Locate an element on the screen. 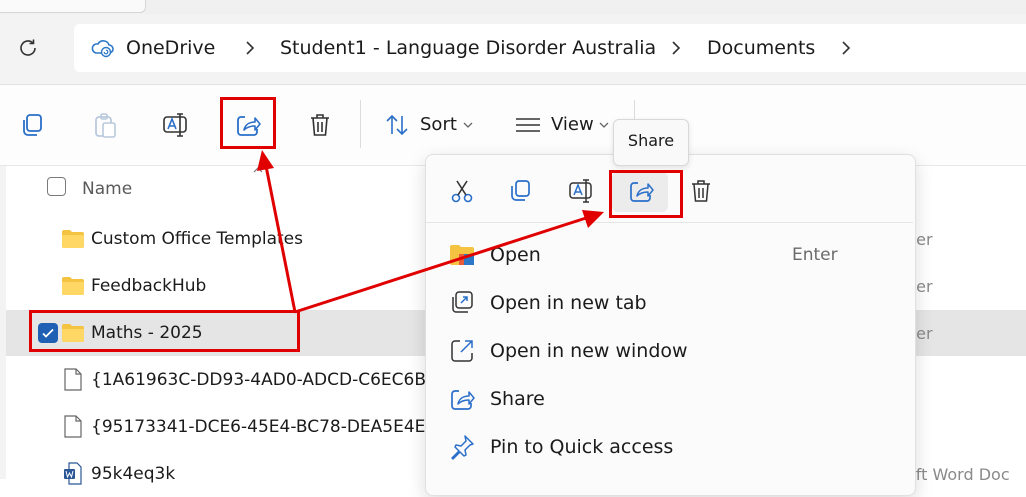 This screenshot has width=1026, height=497. active-tab is located at coordinates (73, 6).